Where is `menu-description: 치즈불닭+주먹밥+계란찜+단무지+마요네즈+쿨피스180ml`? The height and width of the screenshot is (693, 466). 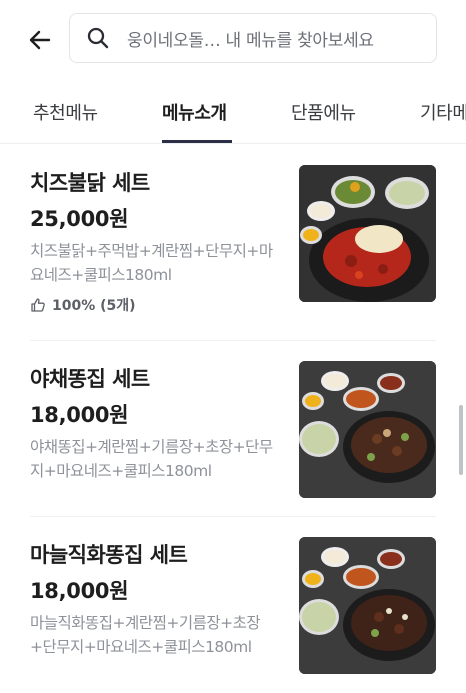 menu-description: 치즈불닭+주먹밥+계란찜+단무지+마요네즈+쿨피스180ml is located at coordinates (151, 263).